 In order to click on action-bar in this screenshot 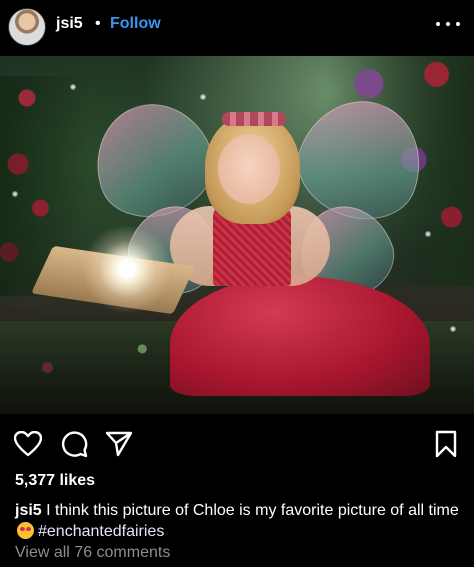, I will do `click(237, 445)`.